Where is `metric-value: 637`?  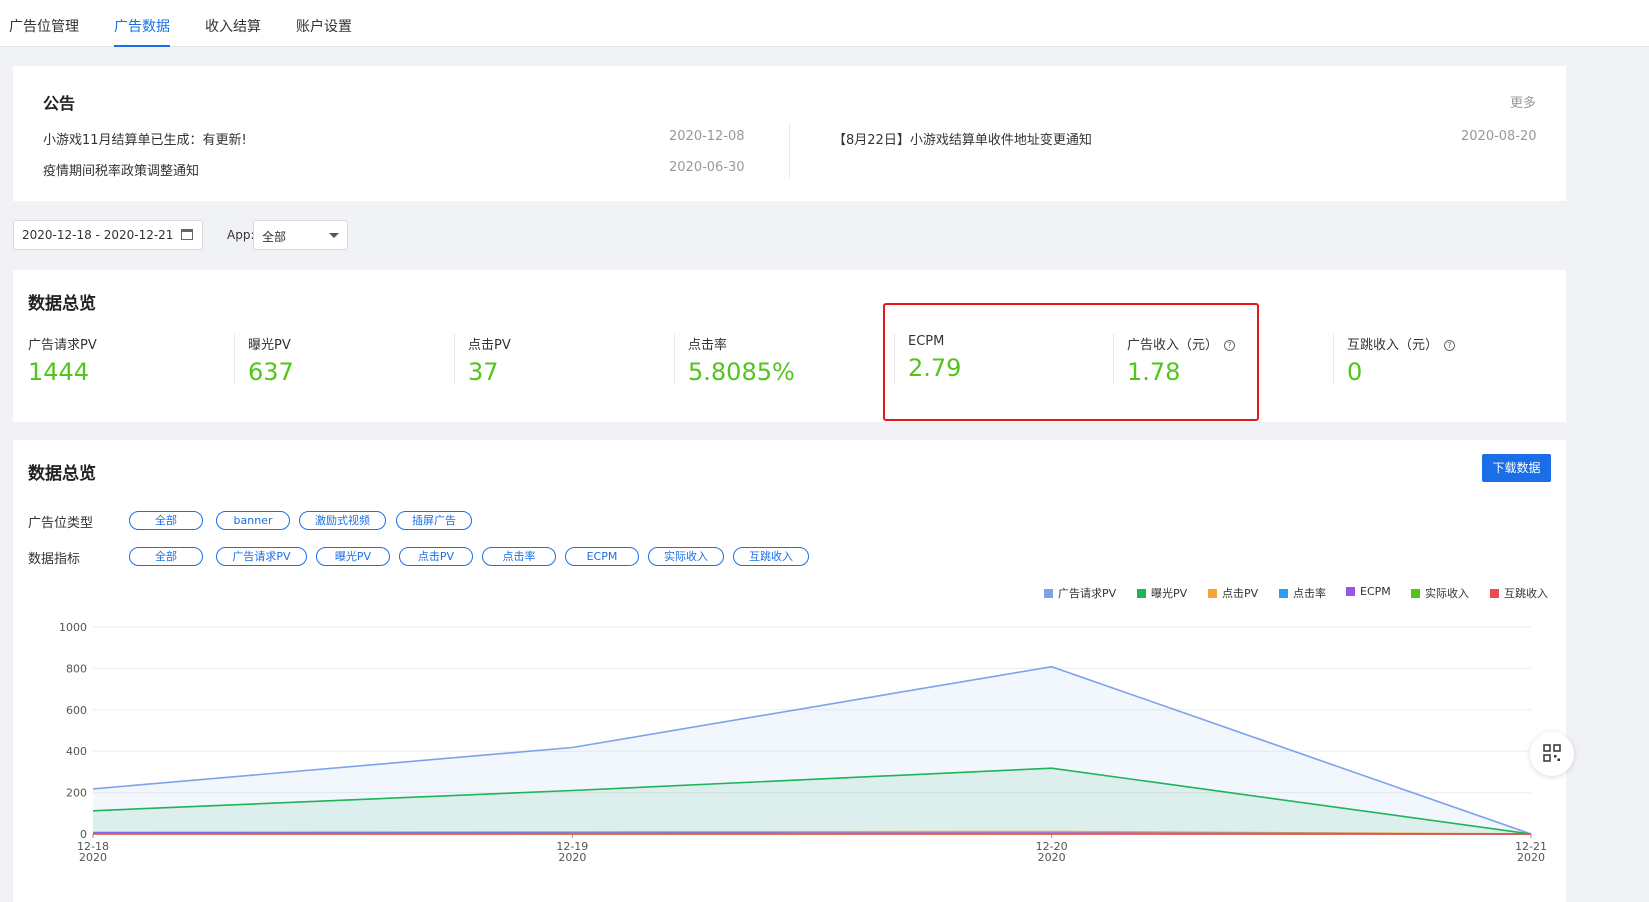
metric-value: 637 is located at coordinates (271, 372).